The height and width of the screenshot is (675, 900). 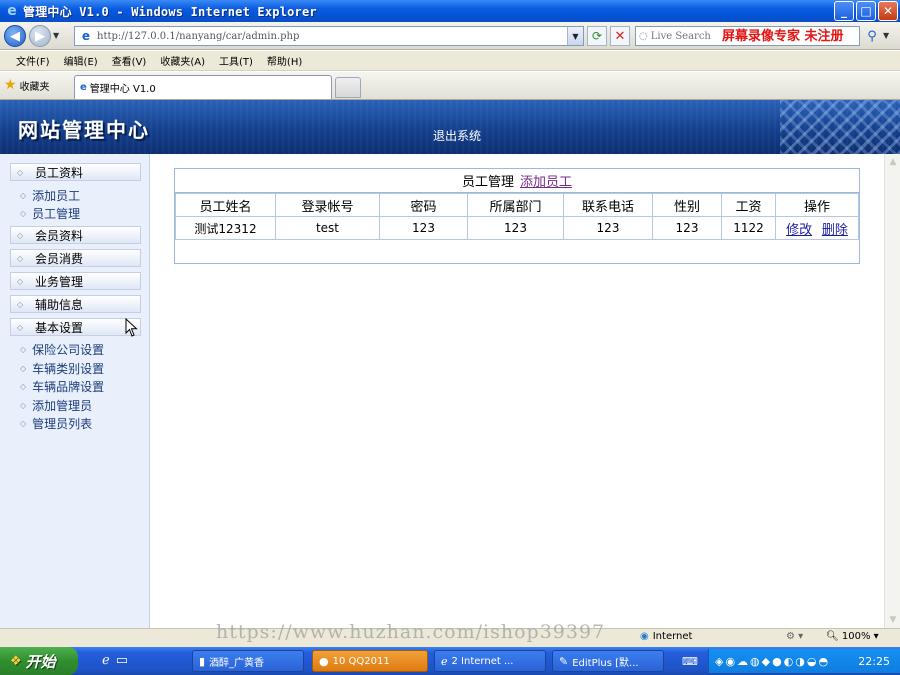 What do you see at coordinates (332, 36) in the screenshot?
I see `url-input` at bounding box center [332, 36].